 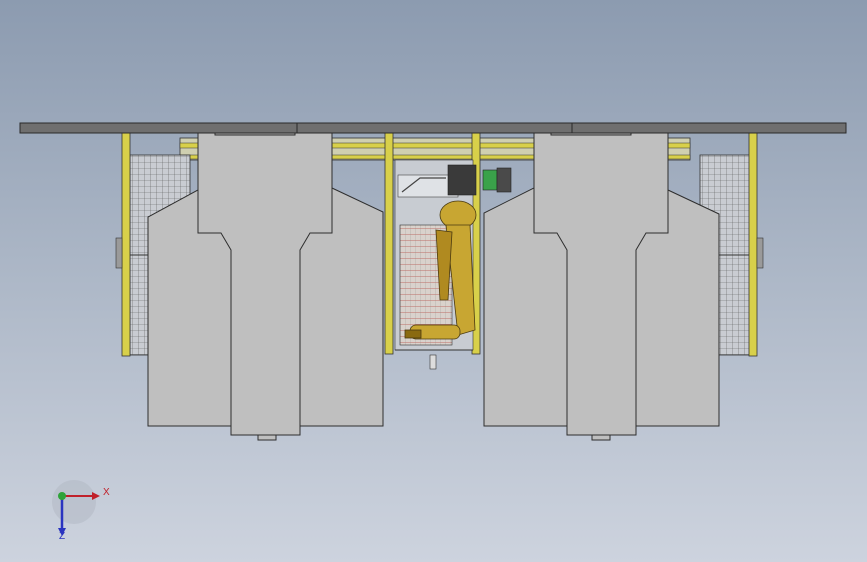 I want to click on x-axis-label: X, so click(x=106, y=492).